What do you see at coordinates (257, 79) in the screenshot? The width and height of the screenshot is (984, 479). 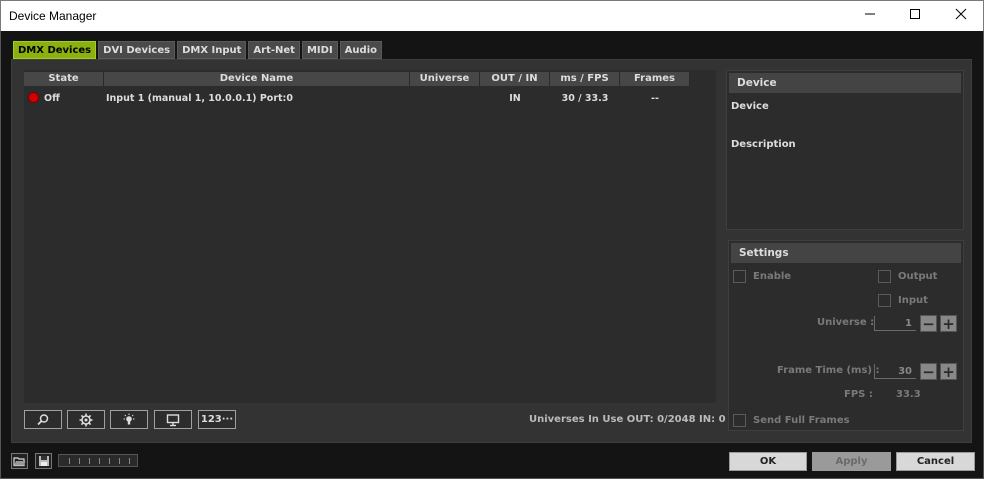 I see `column-device-name: Device Name` at bounding box center [257, 79].